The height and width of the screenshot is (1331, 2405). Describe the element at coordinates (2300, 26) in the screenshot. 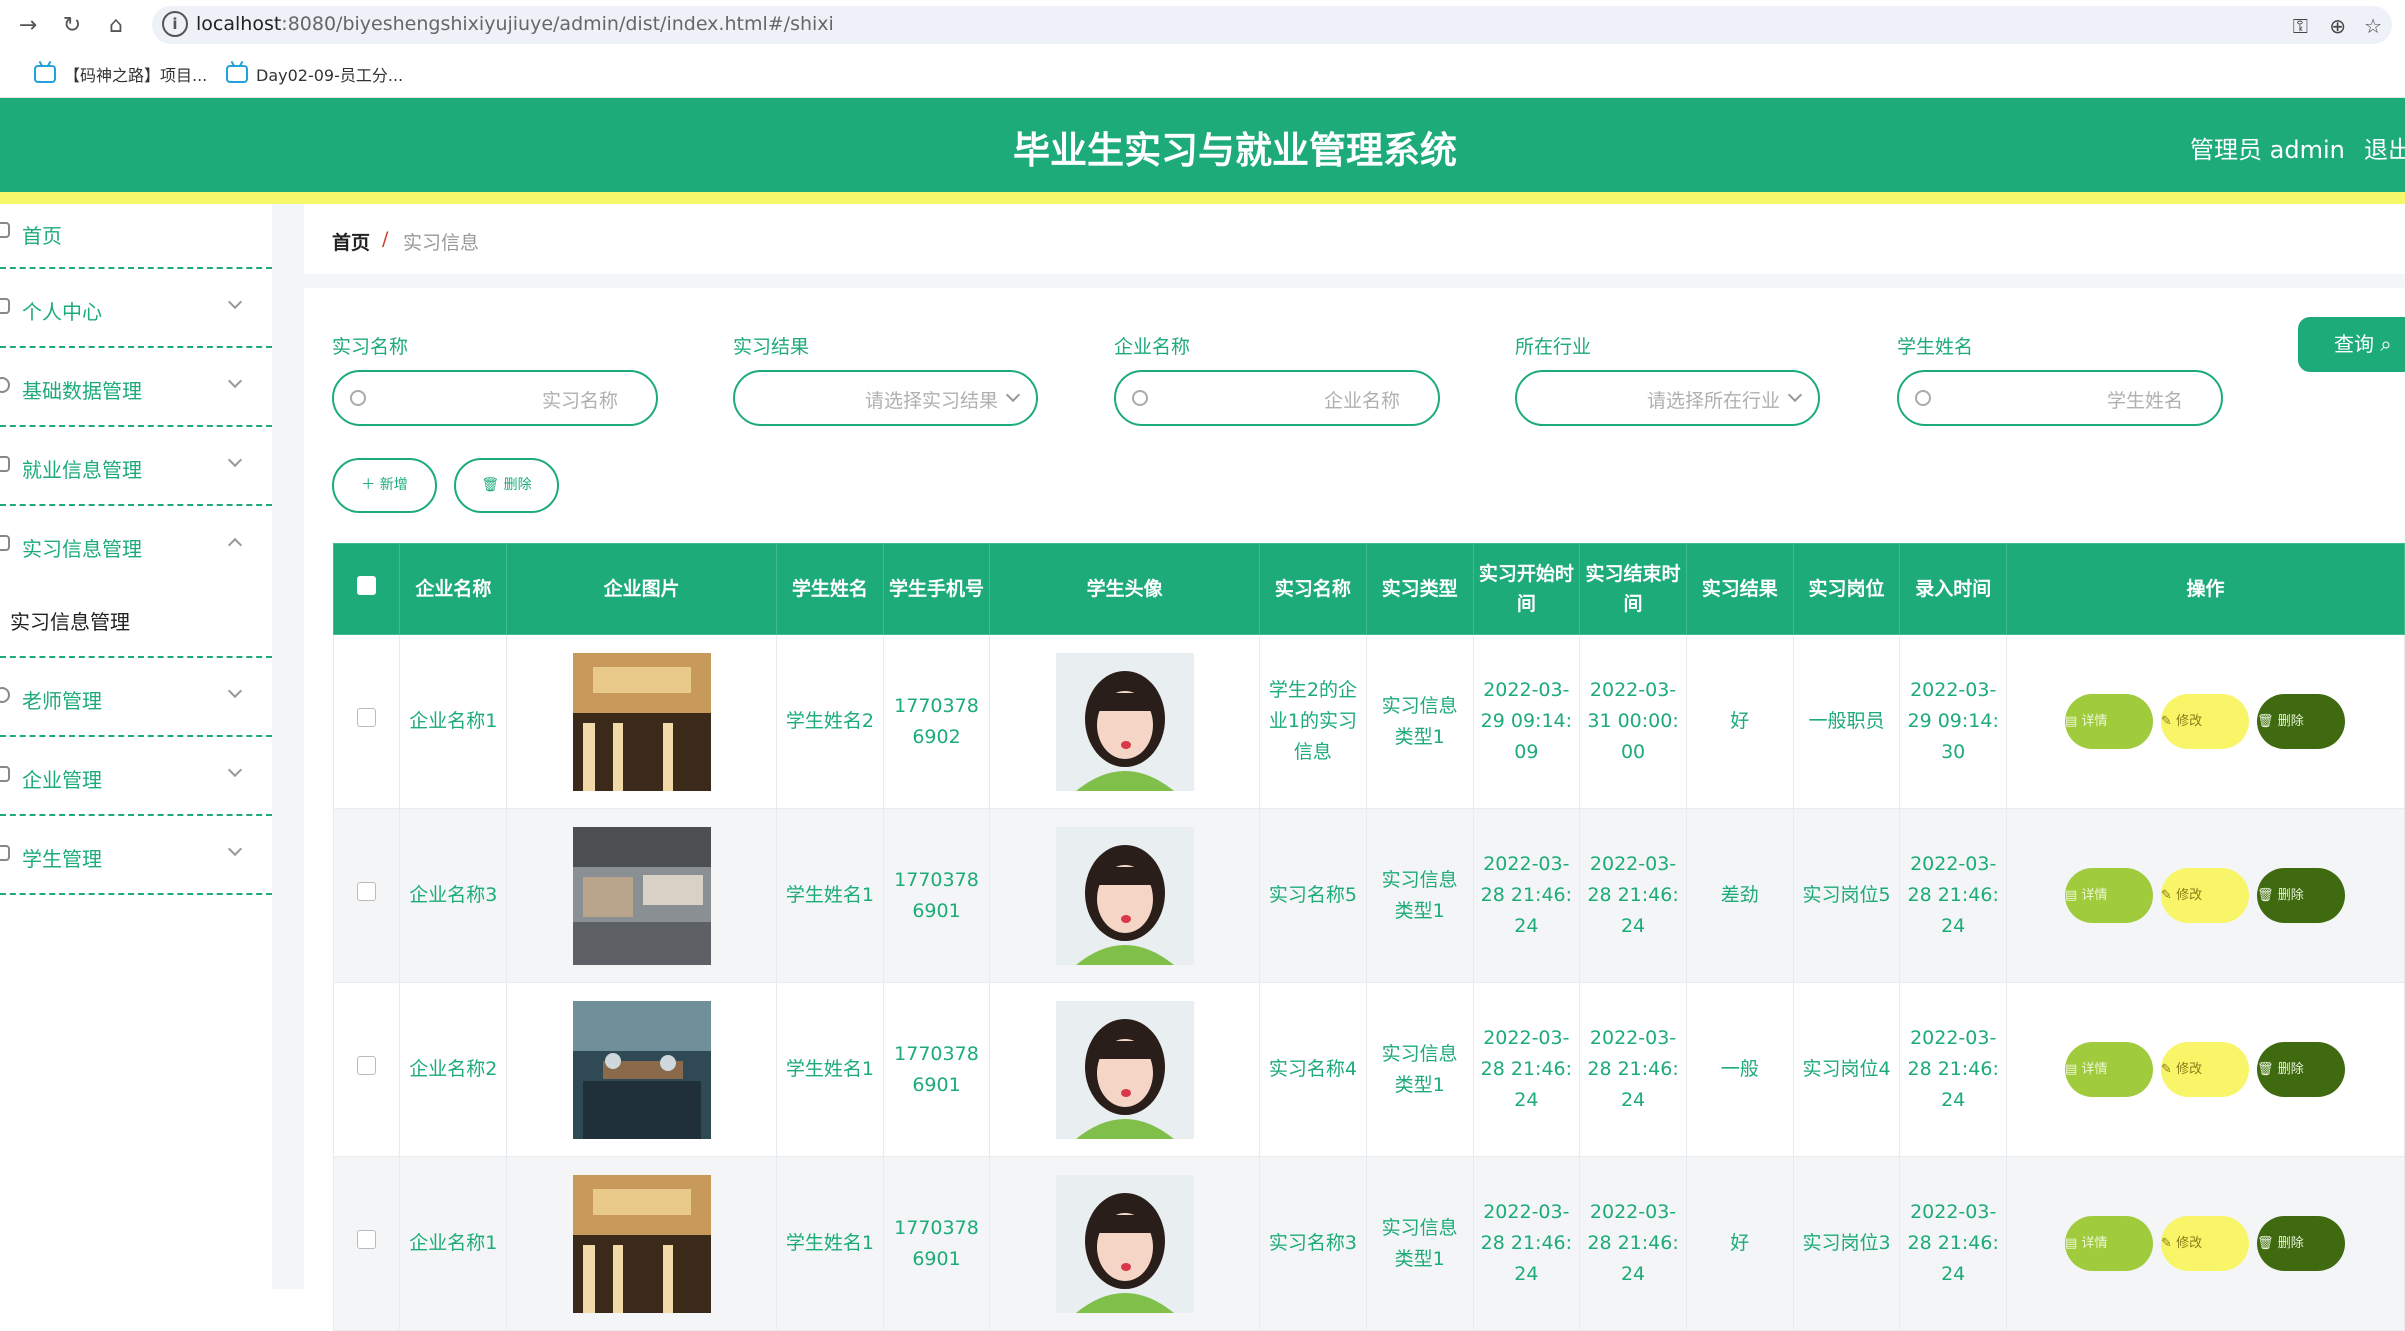

I see `key-icon: ⚿` at that location.